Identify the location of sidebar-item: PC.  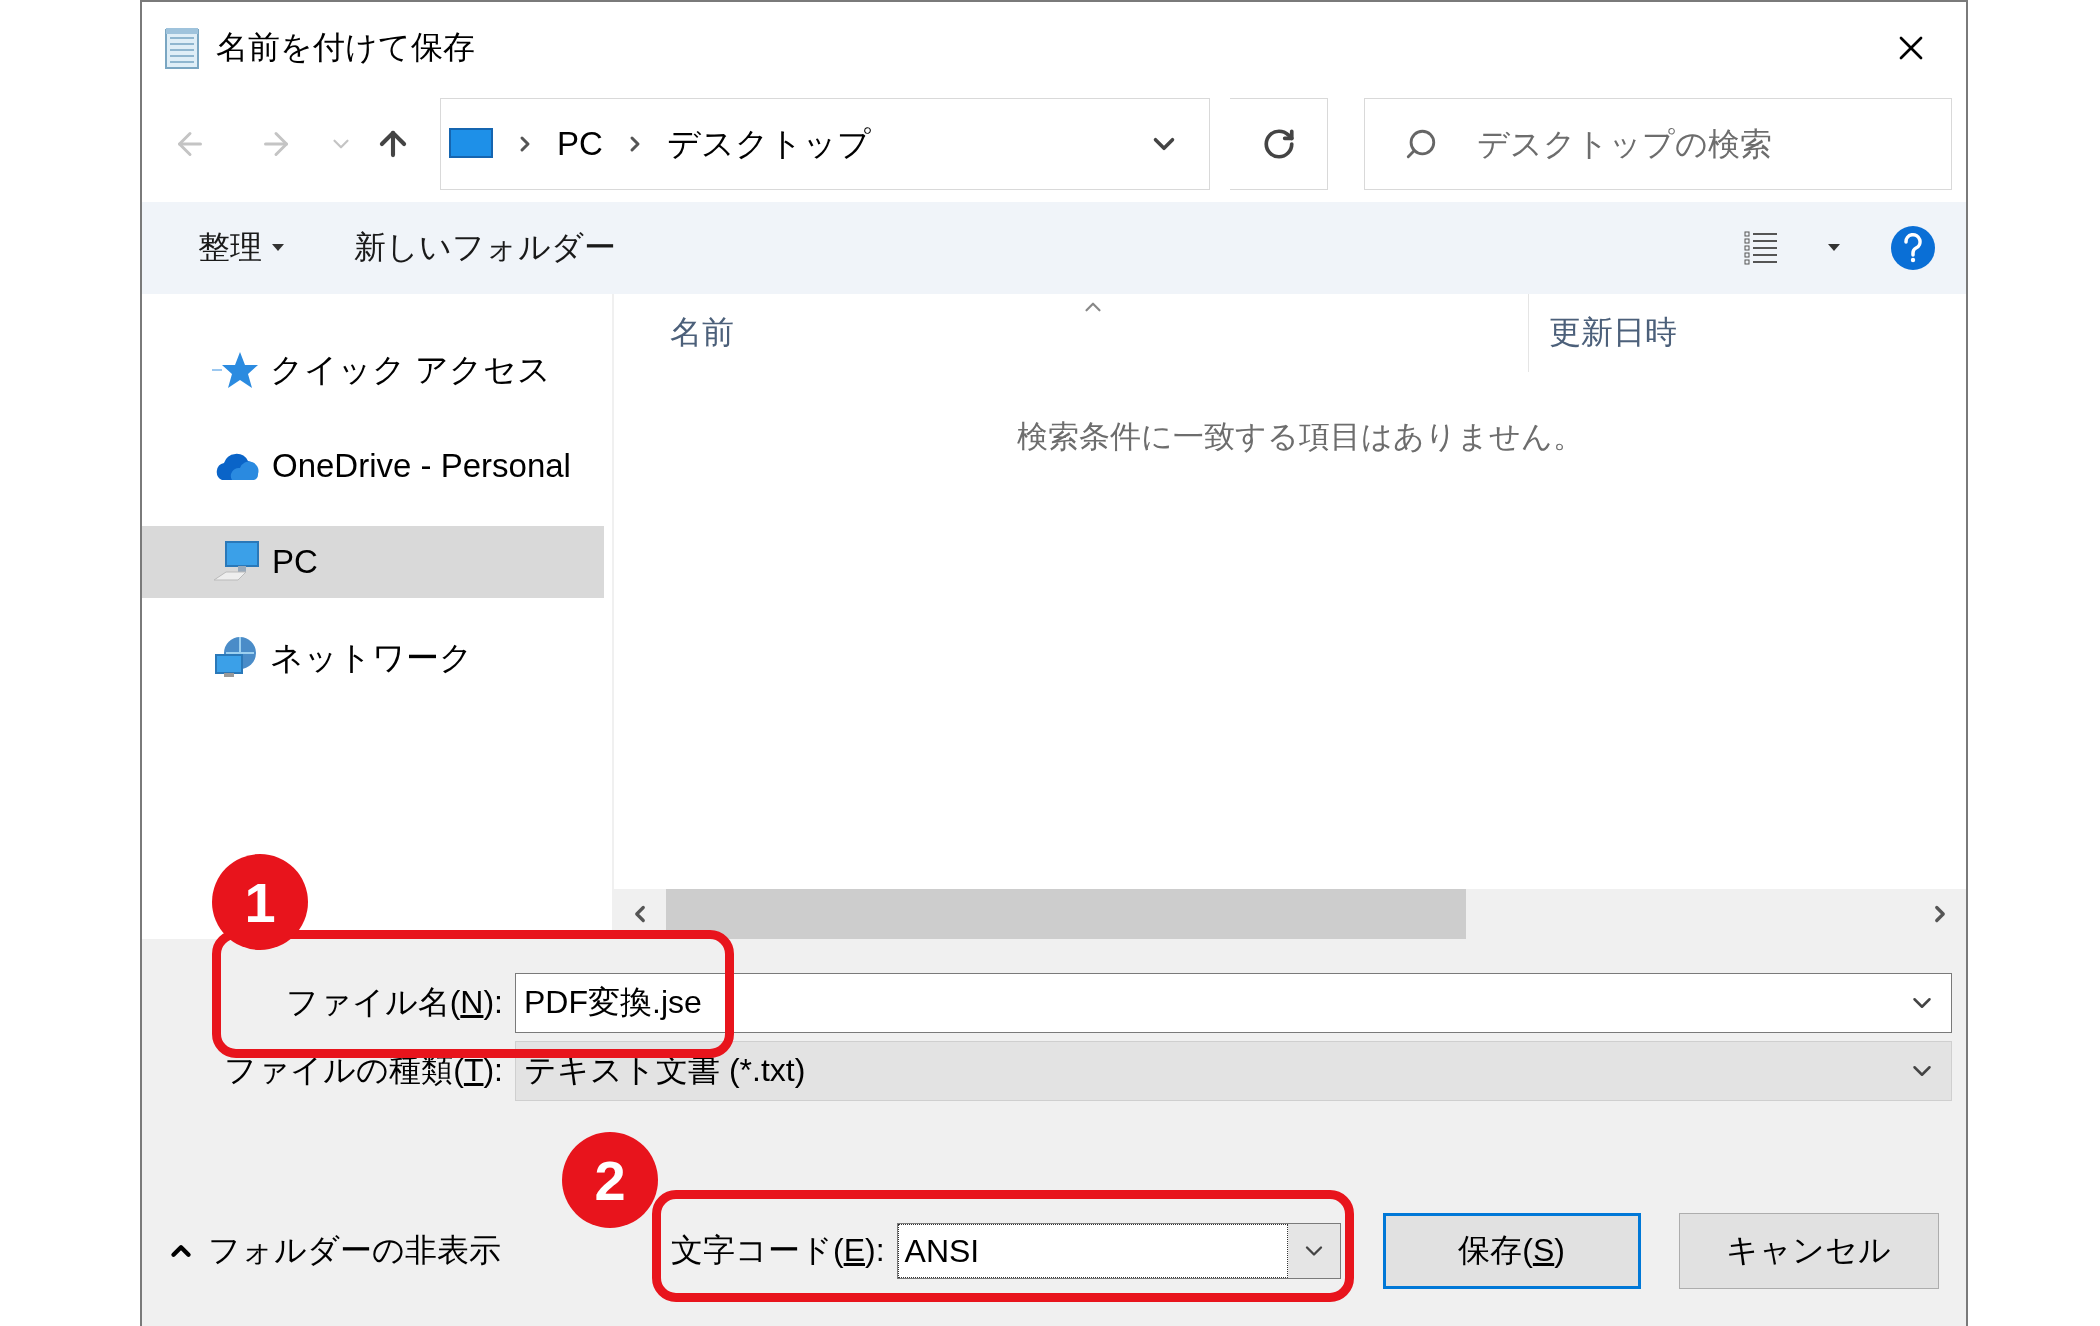
(373, 562).